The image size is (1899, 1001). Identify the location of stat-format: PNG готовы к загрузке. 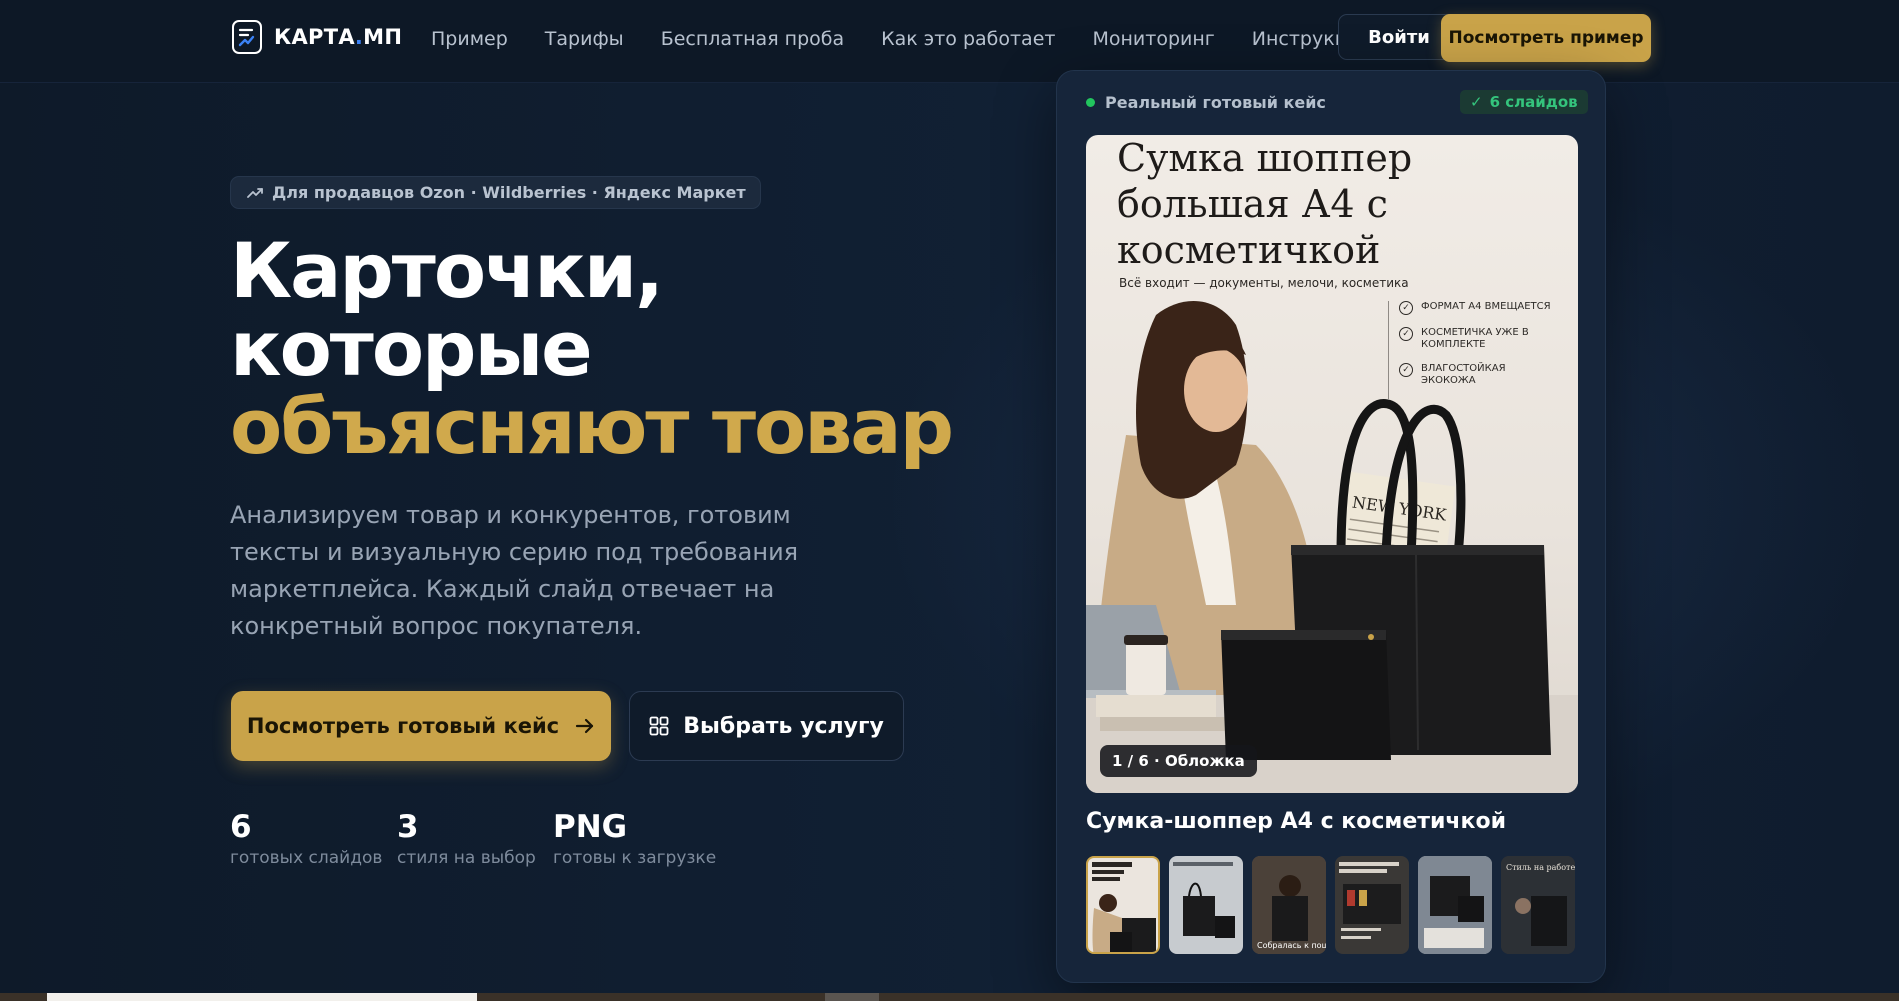
(634, 838).